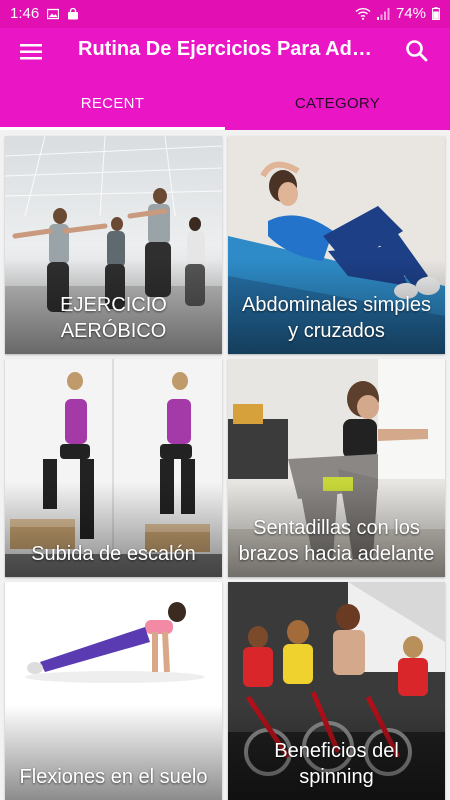 This screenshot has height=800, width=450. What do you see at coordinates (336, 318) in the screenshot?
I see `card-title: Abdominales simples y cruzados` at bounding box center [336, 318].